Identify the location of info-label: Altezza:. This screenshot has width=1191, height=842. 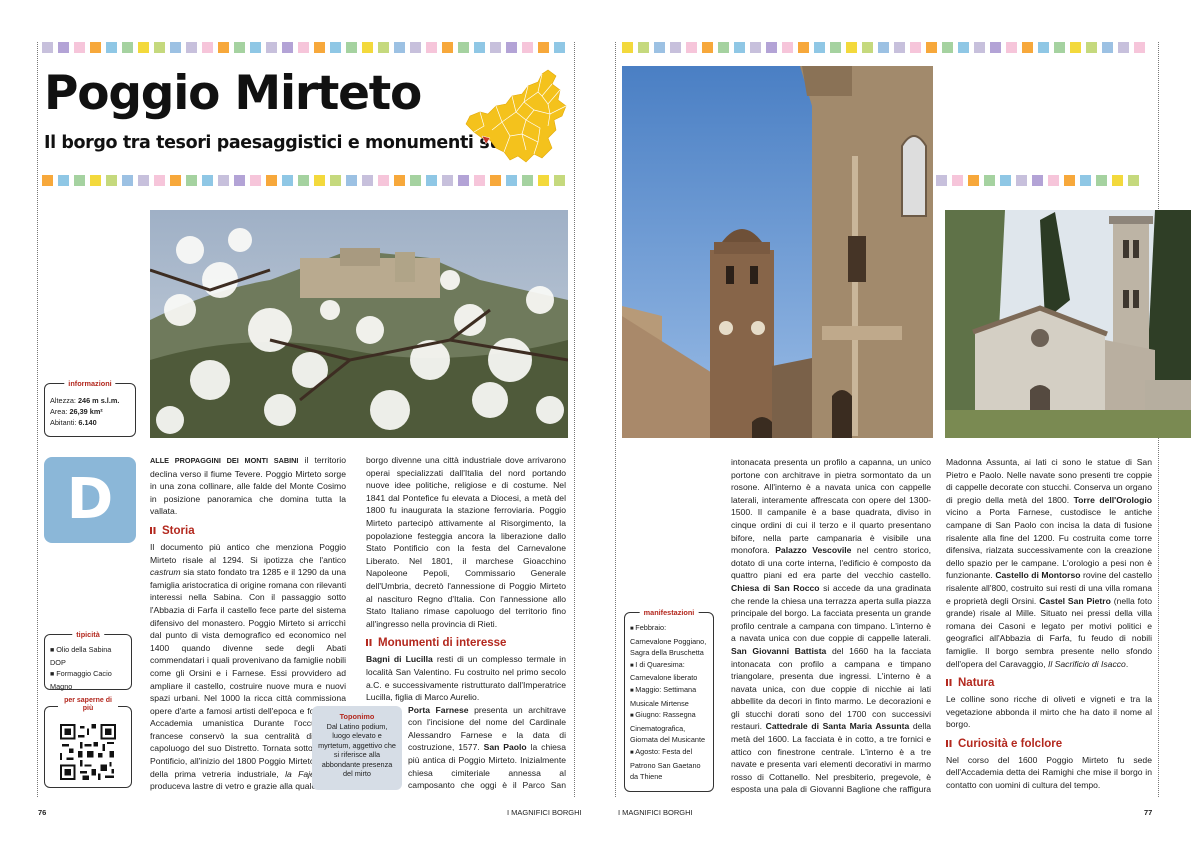
(64, 400).